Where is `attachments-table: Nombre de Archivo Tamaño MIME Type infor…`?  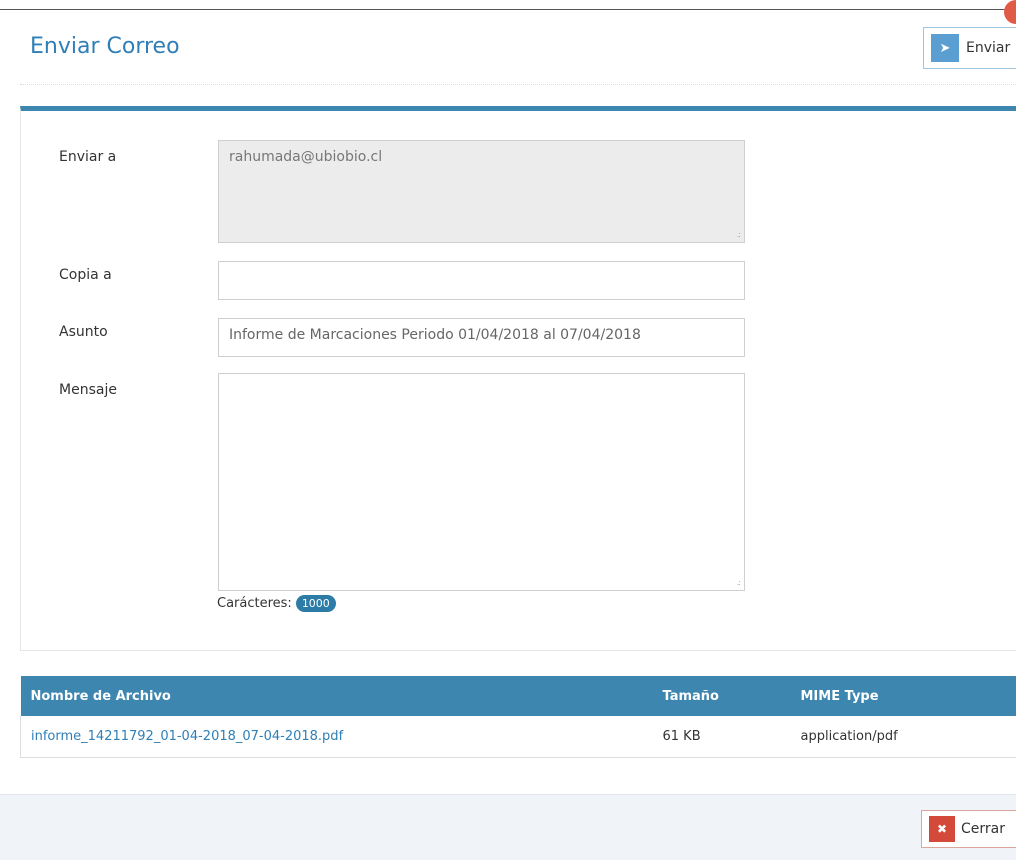 attachments-table: Nombre de Archivo Tamaño MIME Type infor… is located at coordinates (518, 717).